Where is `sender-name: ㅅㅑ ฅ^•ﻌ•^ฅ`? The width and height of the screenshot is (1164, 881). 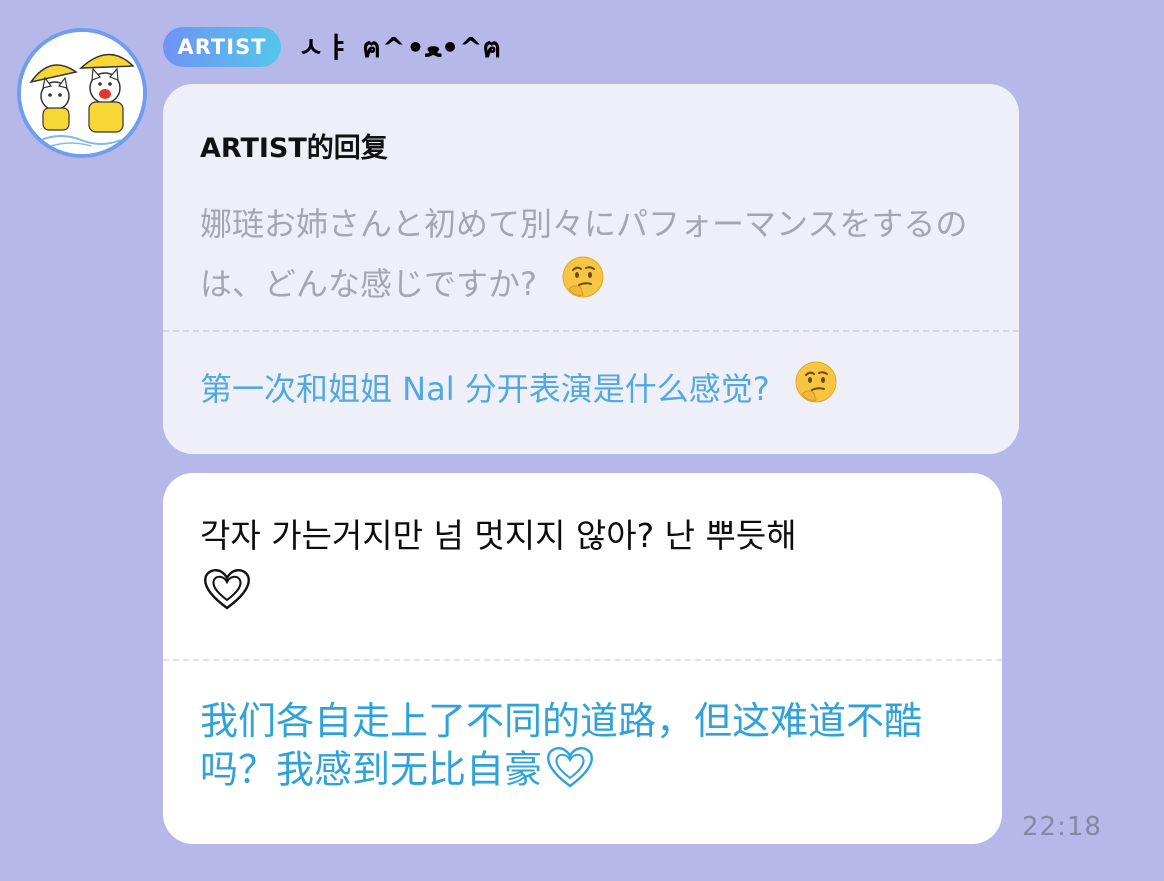 sender-name: ㅅㅑ ฅ^•ﻌ•^ฅ is located at coordinates (400, 48).